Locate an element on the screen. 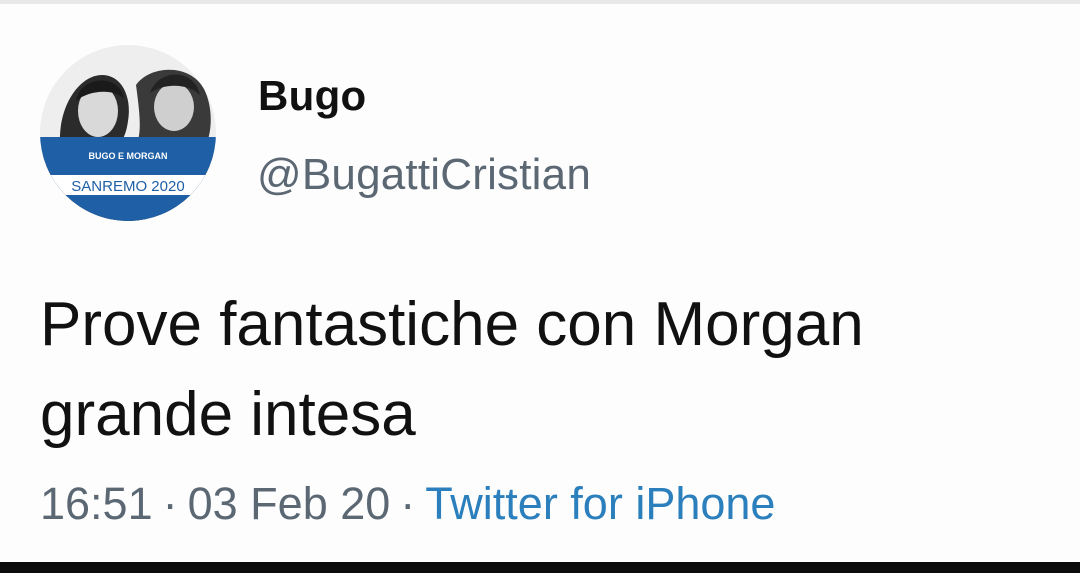  tweet-source-link: Twitter for iPhone is located at coordinates (600, 503).